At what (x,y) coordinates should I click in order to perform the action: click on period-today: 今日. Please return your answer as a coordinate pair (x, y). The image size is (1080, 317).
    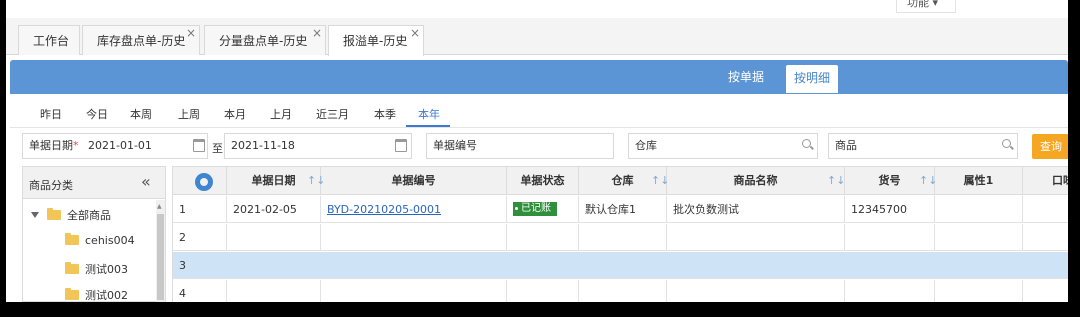
    Looking at the image, I should click on (97, 114).